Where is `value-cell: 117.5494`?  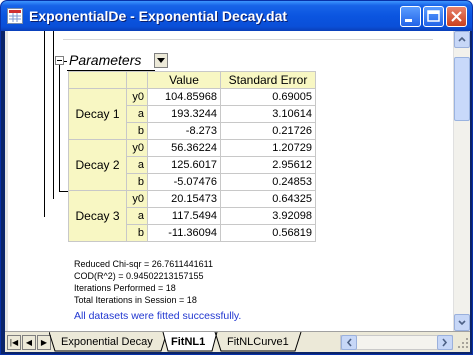 value-cell: 117.5494 is located at coordinates (184, 216).